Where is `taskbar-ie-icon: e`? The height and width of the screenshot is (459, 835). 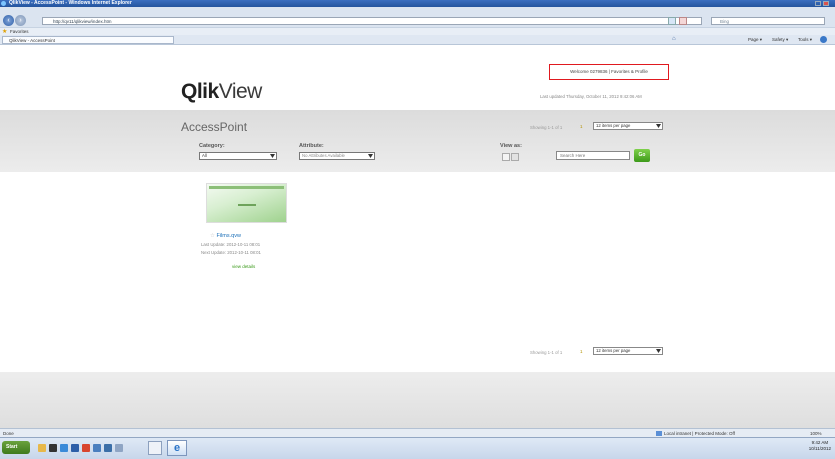 taskbar-ie-icon: e is located at coordinates (177, 448).